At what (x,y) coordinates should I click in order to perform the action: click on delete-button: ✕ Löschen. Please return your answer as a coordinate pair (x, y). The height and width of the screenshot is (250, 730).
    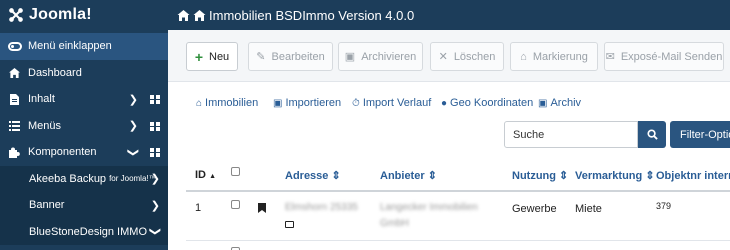
    Looking at the image, I should click on (467, 56).